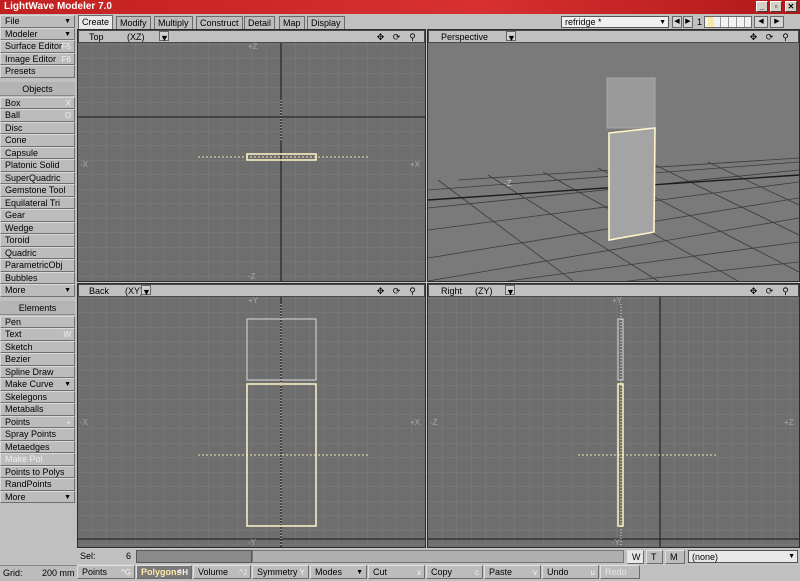  What do you see at coordinates (635, 557) in the screenshot?
I see `wireframe-toggle: W` at bounding box center [635, 557].